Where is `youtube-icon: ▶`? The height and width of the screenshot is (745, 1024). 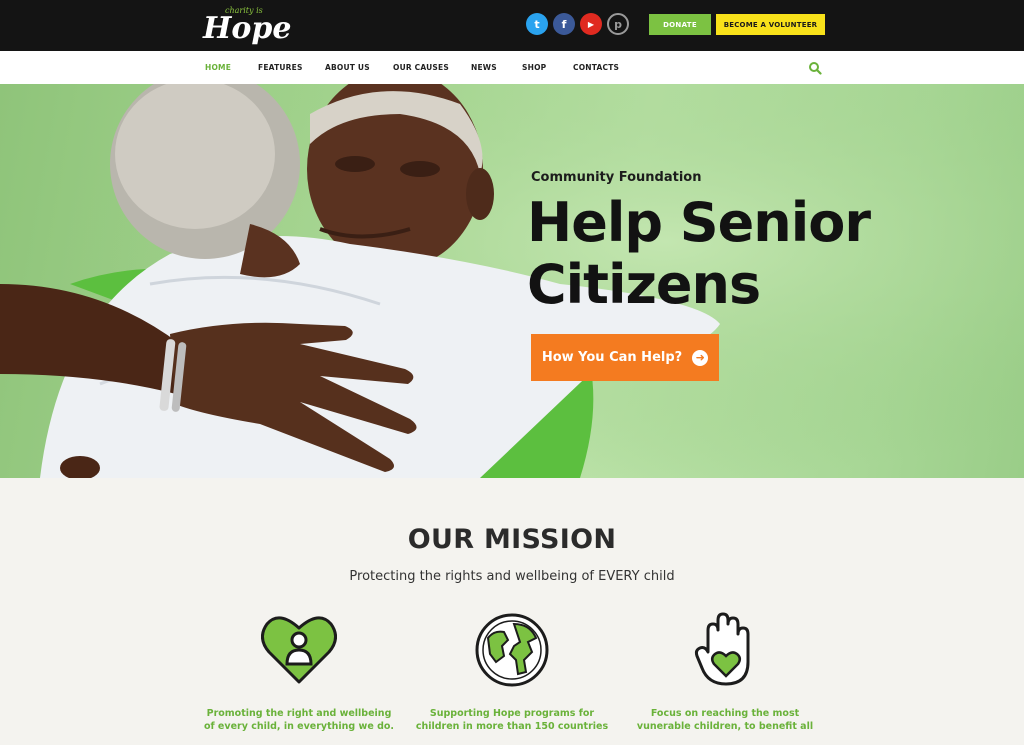
youtube-icon: ▶ is located at coordinates (591, 24).